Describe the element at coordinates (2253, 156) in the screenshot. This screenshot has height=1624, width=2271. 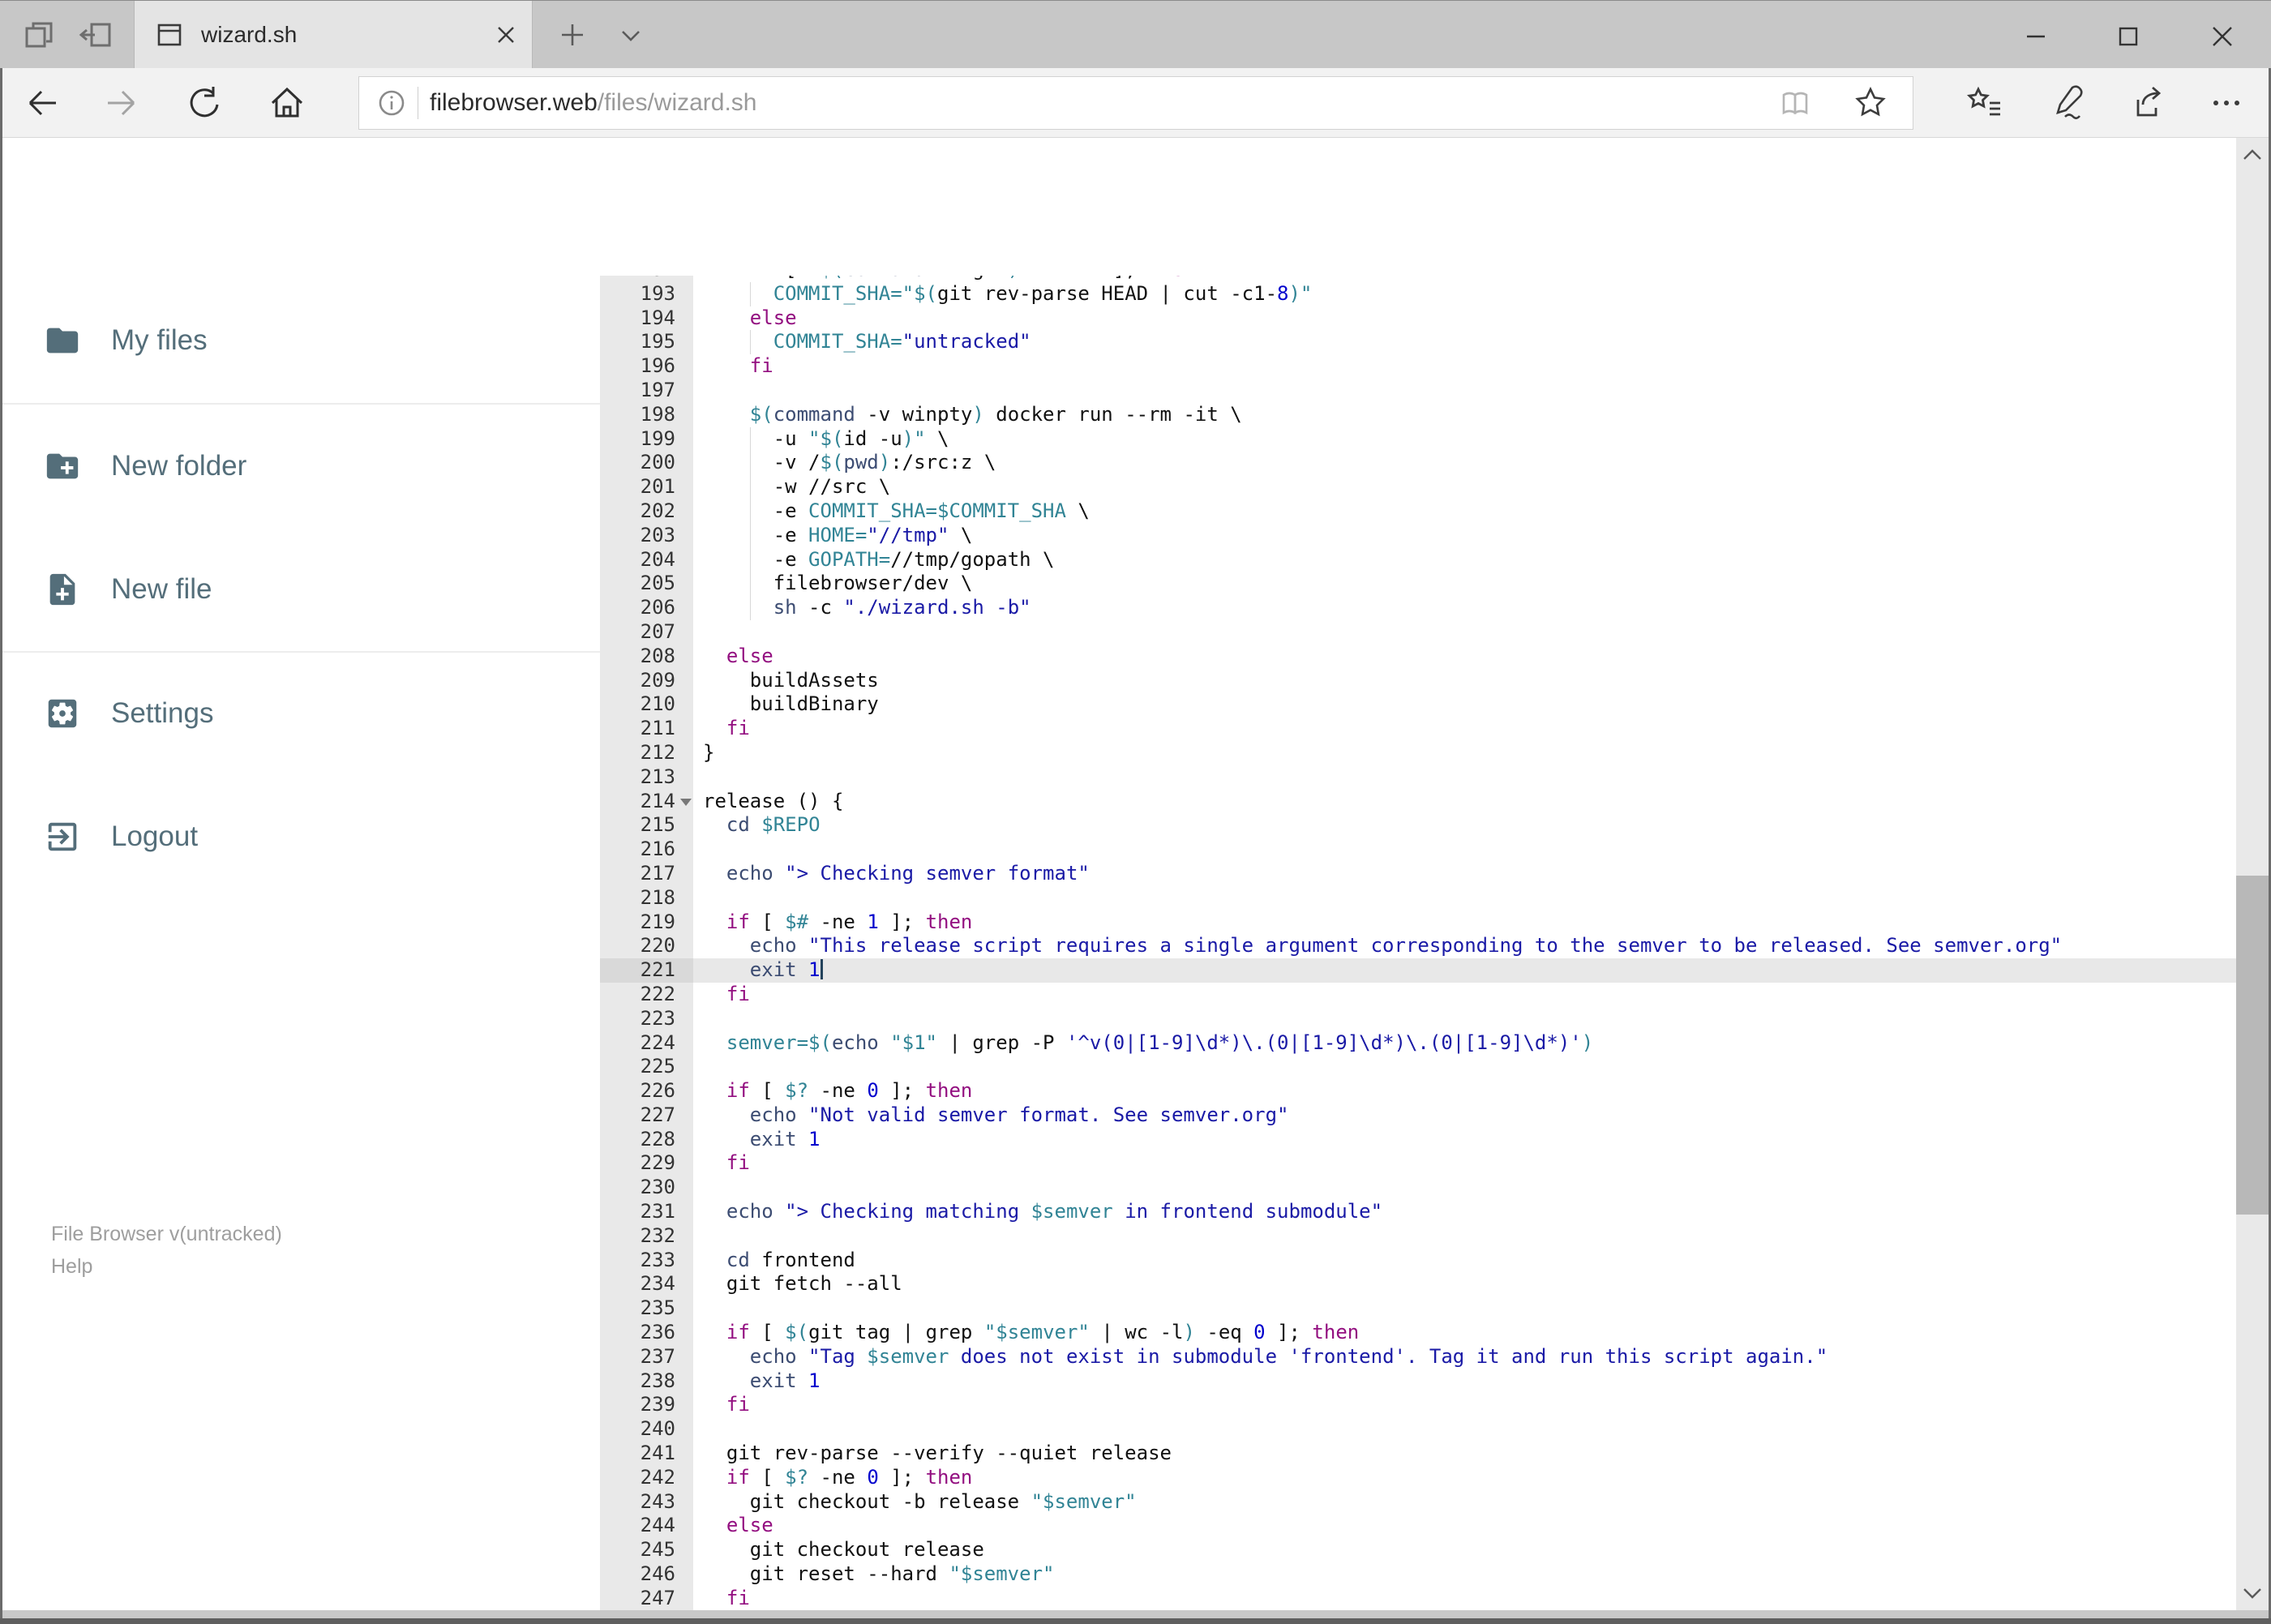
I see `scroll-up-icon` at that location.